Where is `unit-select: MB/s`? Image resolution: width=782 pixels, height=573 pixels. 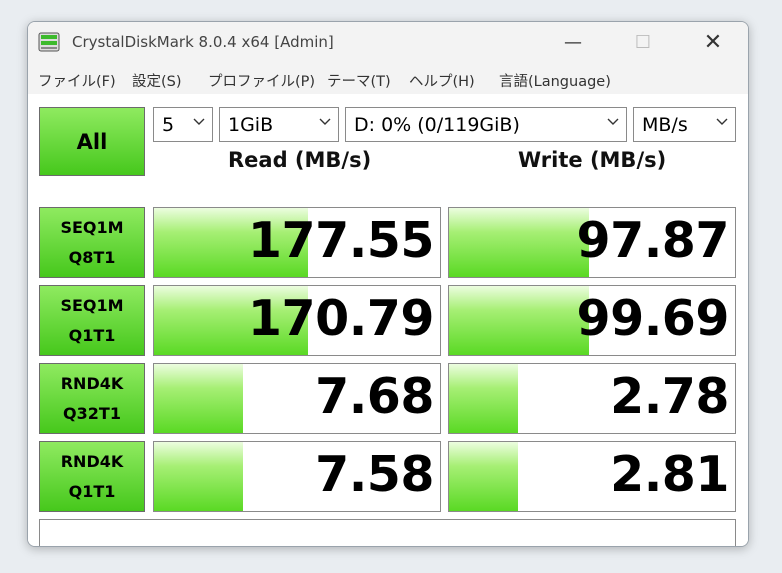 unit-select: MB/s is located at coordinates (684, 124).